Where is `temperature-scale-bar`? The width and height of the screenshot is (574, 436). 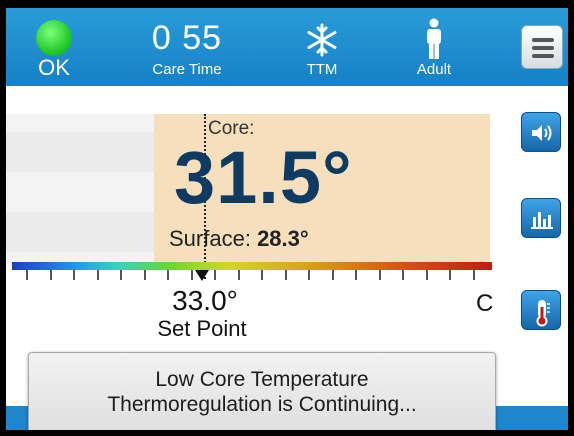
temperature-scale-bar is located at coordinates (252, 266).